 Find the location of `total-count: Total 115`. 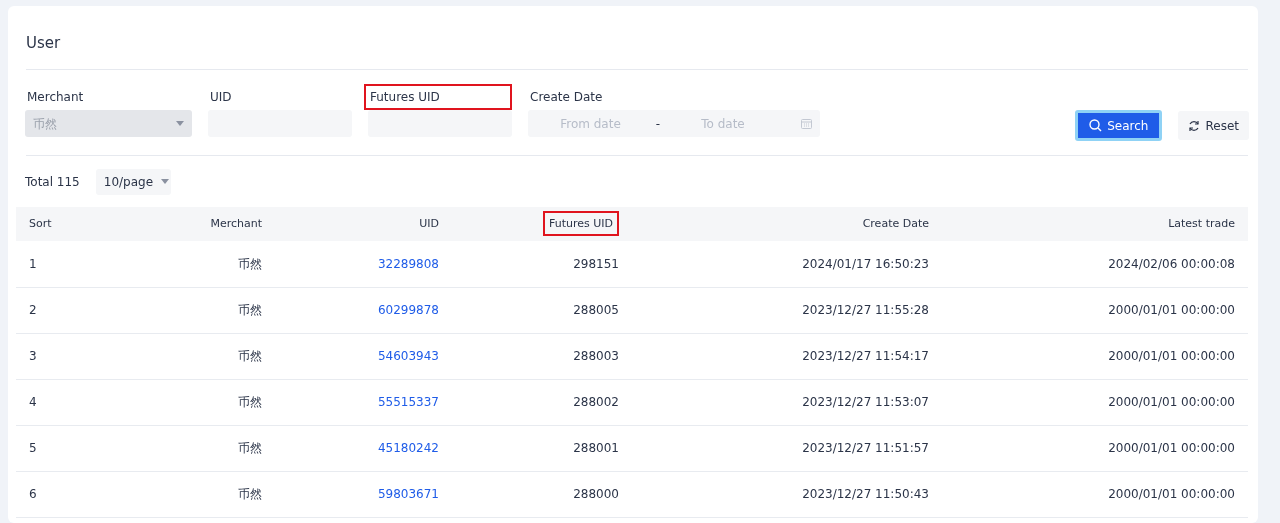

total-count: Total 115 is located at coordinates (52, 182).